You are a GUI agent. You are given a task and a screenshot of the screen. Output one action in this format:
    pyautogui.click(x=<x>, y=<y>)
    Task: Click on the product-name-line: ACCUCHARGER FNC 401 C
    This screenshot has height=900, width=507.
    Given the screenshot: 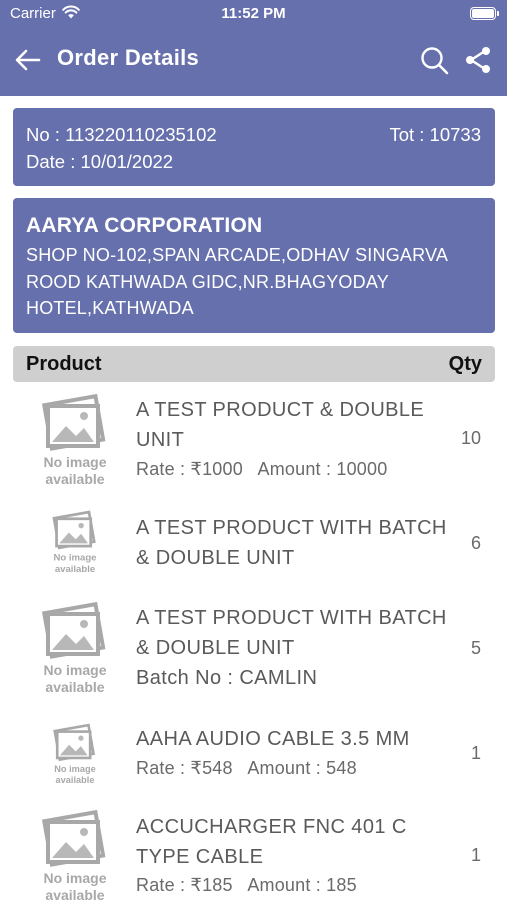 What is the action you would take?
    pyautogui.click(x=271, y=827)
    